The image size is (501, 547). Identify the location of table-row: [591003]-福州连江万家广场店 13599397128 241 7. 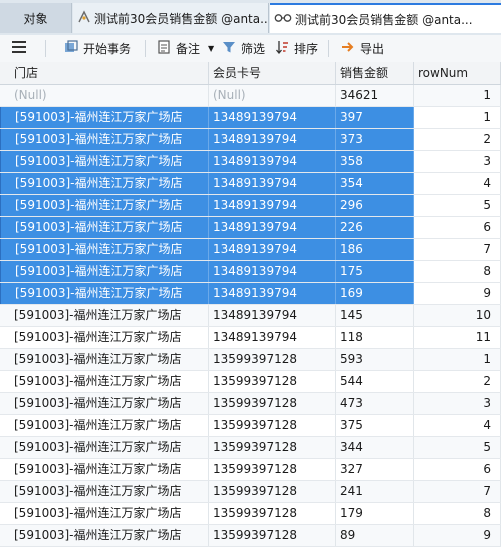
(250, 492).